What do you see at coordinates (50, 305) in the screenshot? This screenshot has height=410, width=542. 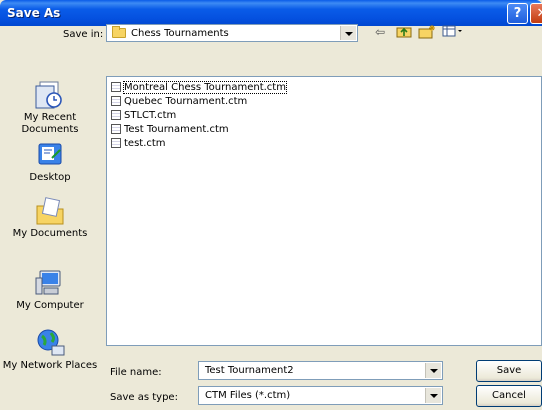 I see `place-label: My Computer` at bounding box center [50, 305].